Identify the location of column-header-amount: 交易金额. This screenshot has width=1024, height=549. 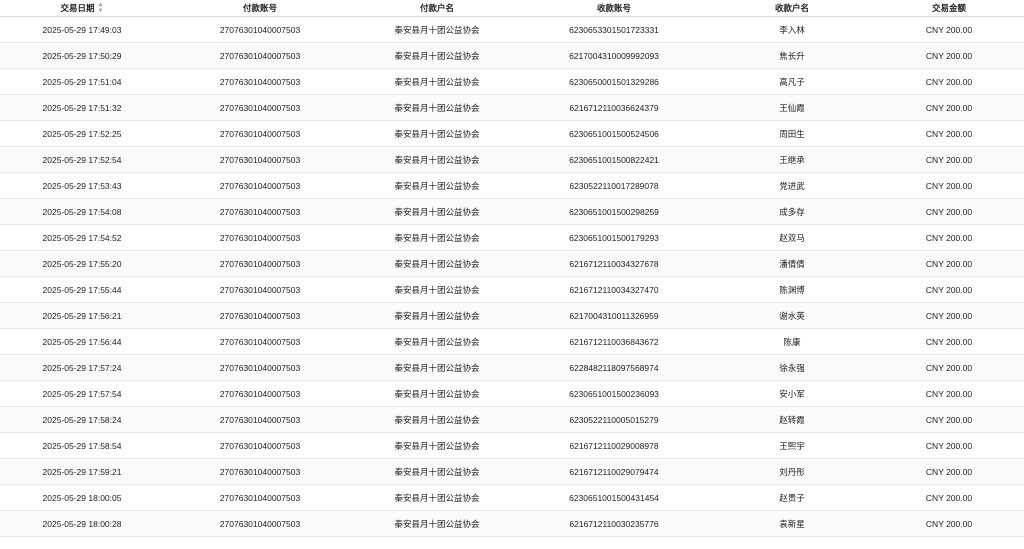
(948, 8).